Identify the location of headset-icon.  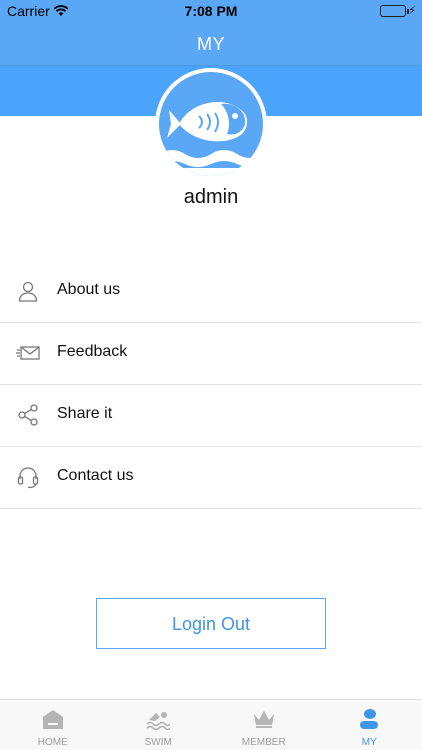
(28, 477).